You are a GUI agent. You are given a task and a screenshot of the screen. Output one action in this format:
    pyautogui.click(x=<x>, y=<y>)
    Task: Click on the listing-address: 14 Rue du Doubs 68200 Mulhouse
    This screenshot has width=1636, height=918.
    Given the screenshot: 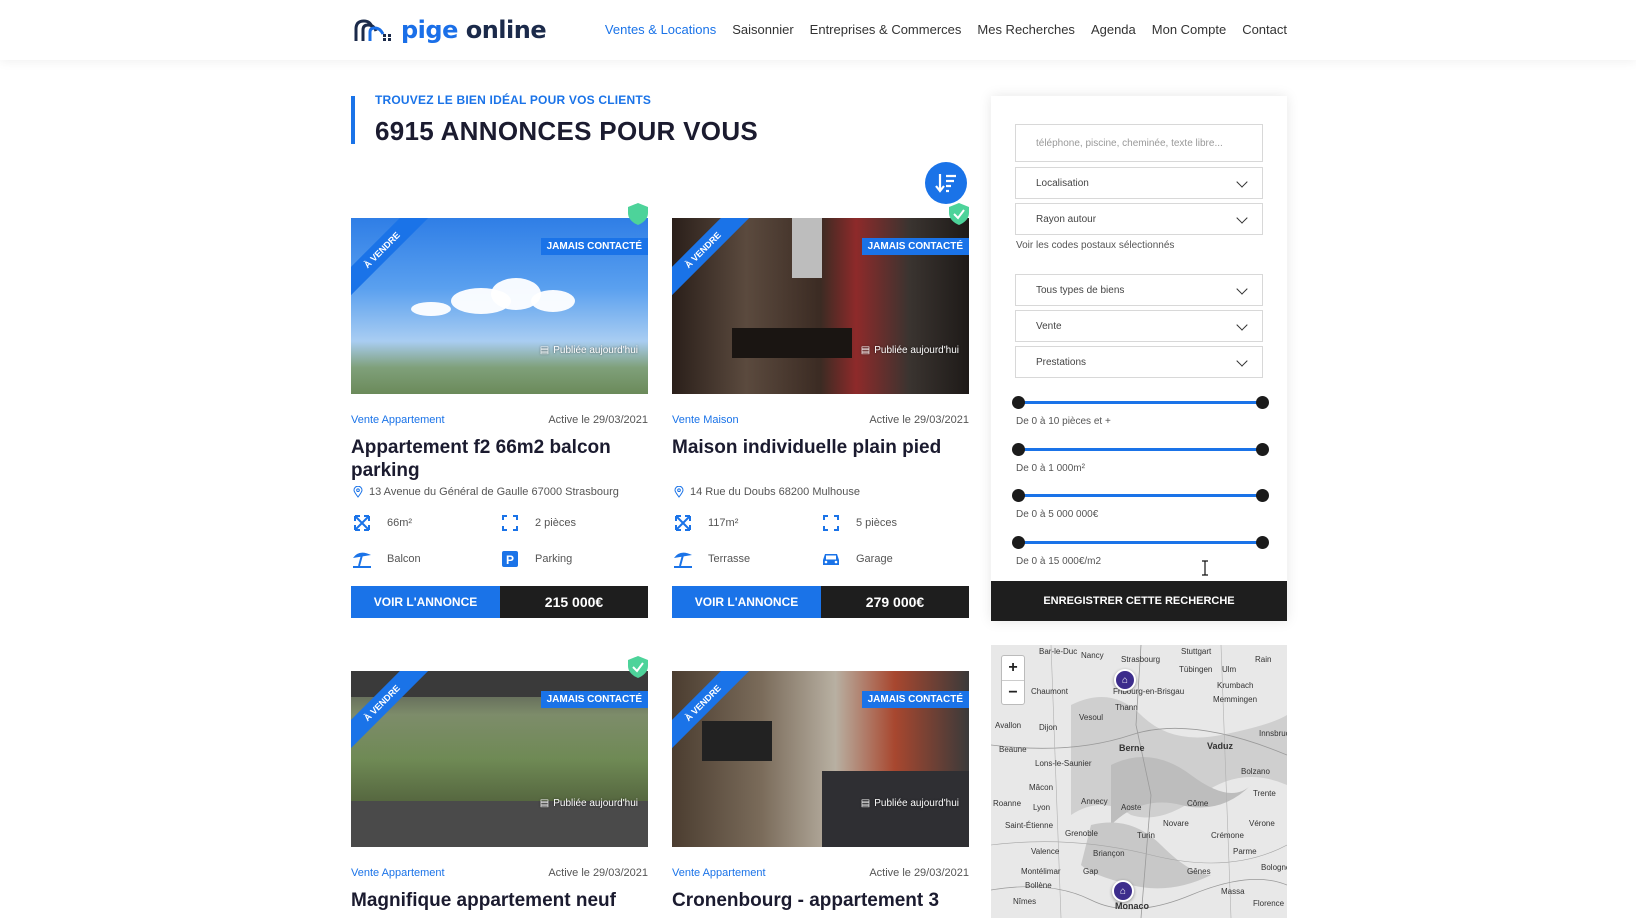 What is the action you would take?
    pyautogui.click(x=821, y=492)
    